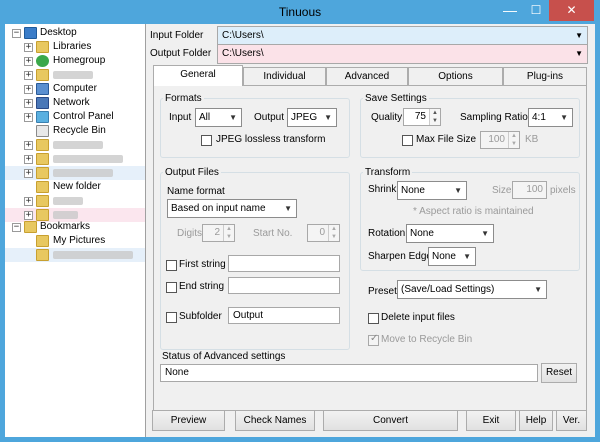 The image size is (600, 442). I want to click on preview-button: Preview, so click(188, 420).